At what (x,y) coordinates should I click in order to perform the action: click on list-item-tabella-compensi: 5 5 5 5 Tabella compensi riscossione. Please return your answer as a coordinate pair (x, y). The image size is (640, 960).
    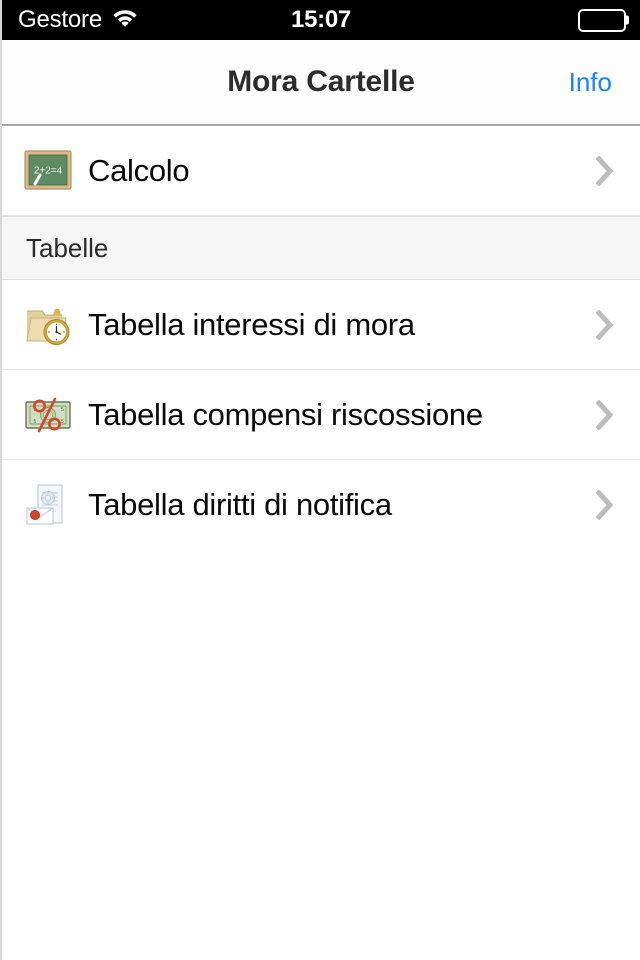
    Looking at the image, I should click on (321, 415).